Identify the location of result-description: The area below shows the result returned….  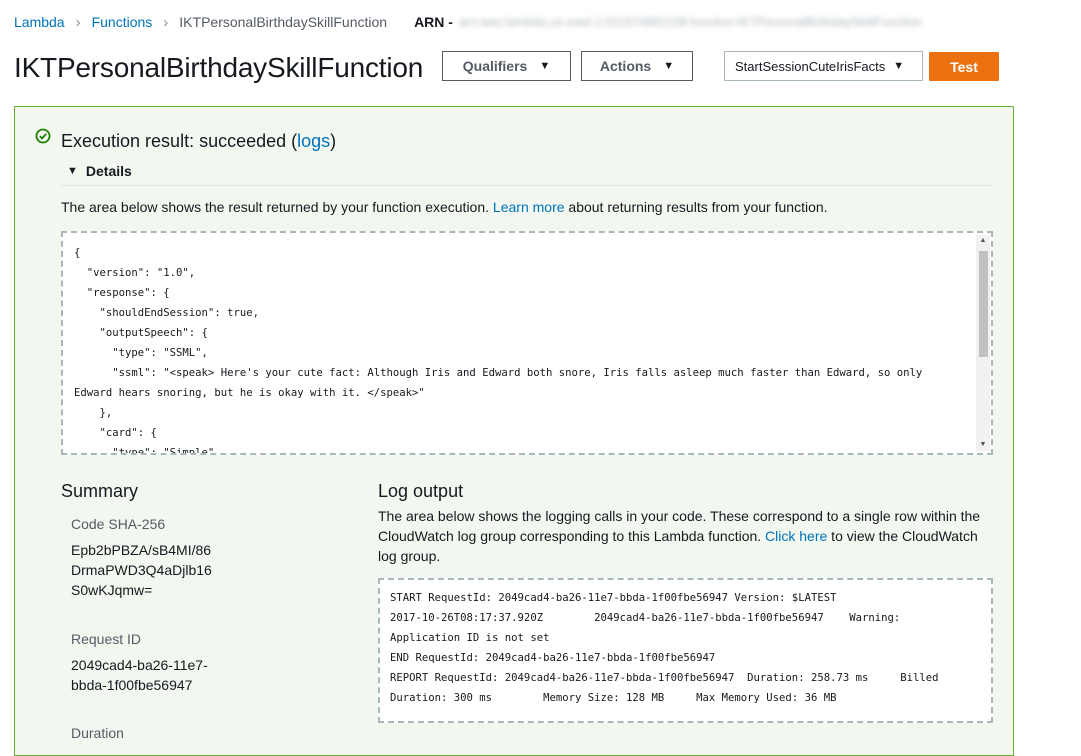
(444, 207).